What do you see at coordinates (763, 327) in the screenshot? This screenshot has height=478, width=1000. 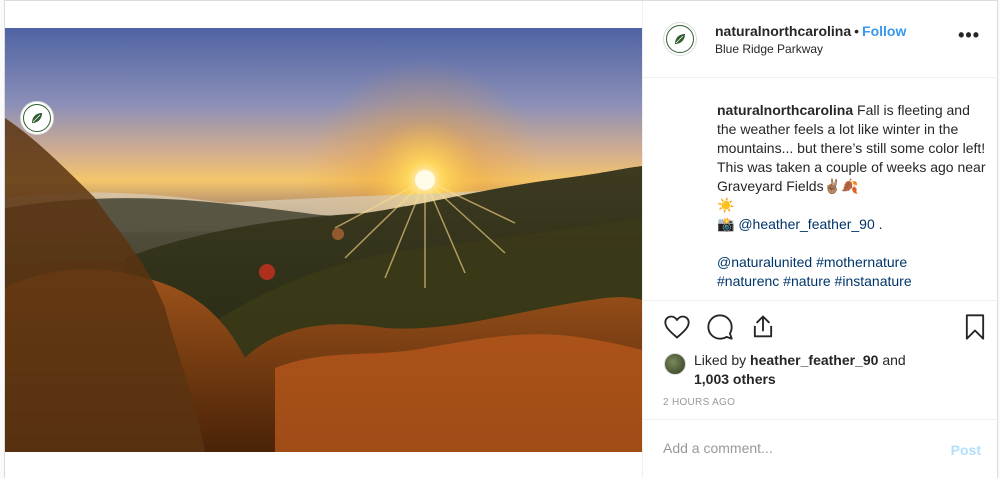 I see `share-icon` at bounding box center [763, 327].